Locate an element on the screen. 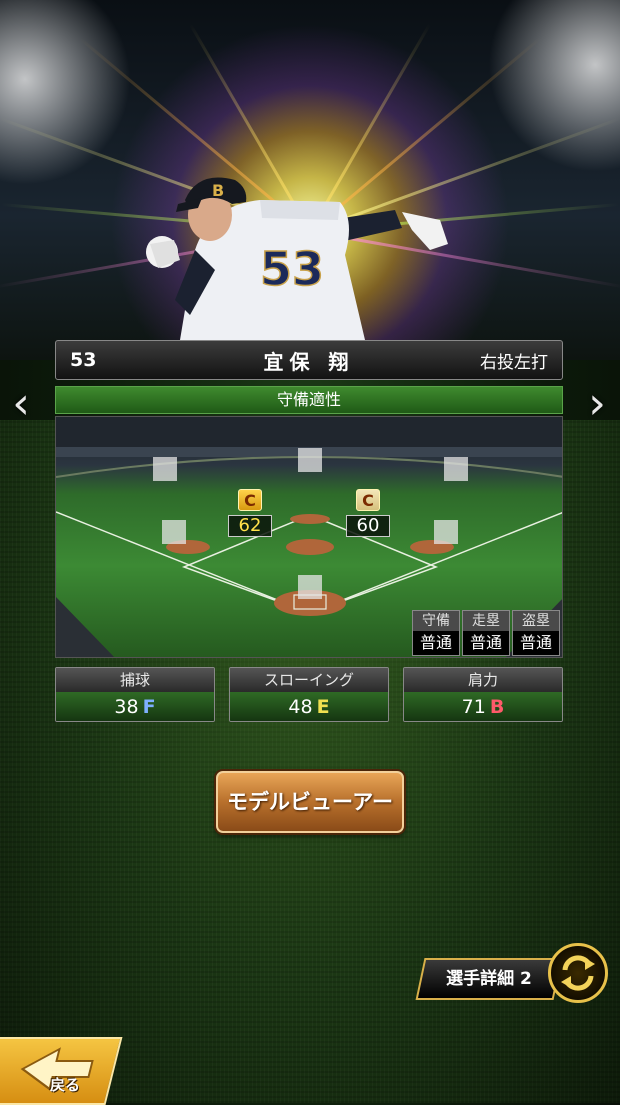  speed-col-steal: 盗塁 普通 is located at coordinates (536, 633).